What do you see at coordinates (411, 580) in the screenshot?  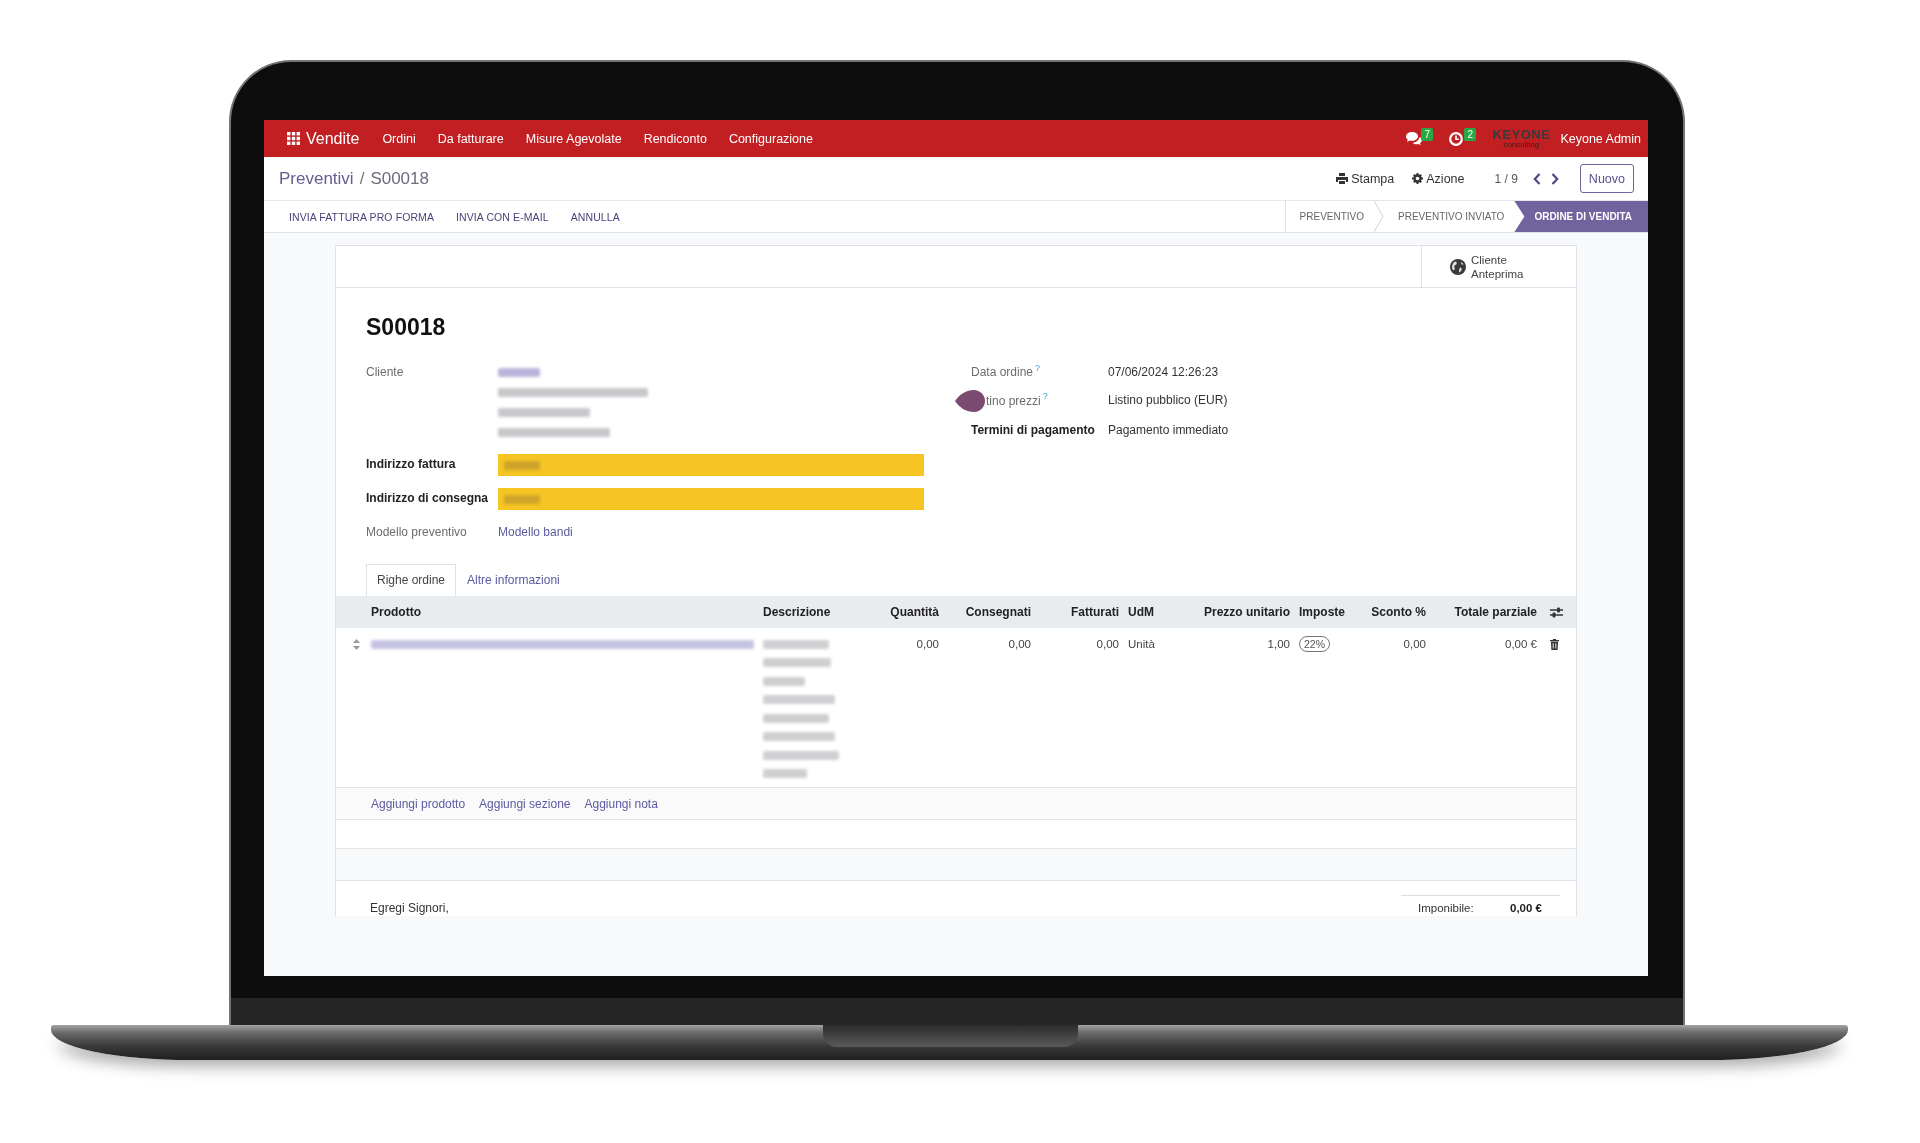 I see `notebook-tab: Righe ordine` at bounding box center [411, 580].